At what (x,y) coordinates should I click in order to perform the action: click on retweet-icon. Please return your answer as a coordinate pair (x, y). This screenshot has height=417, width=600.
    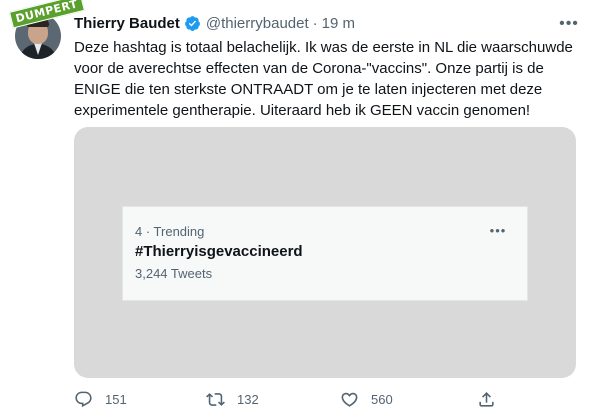
    Looking at the image, I should click on (215, 399).